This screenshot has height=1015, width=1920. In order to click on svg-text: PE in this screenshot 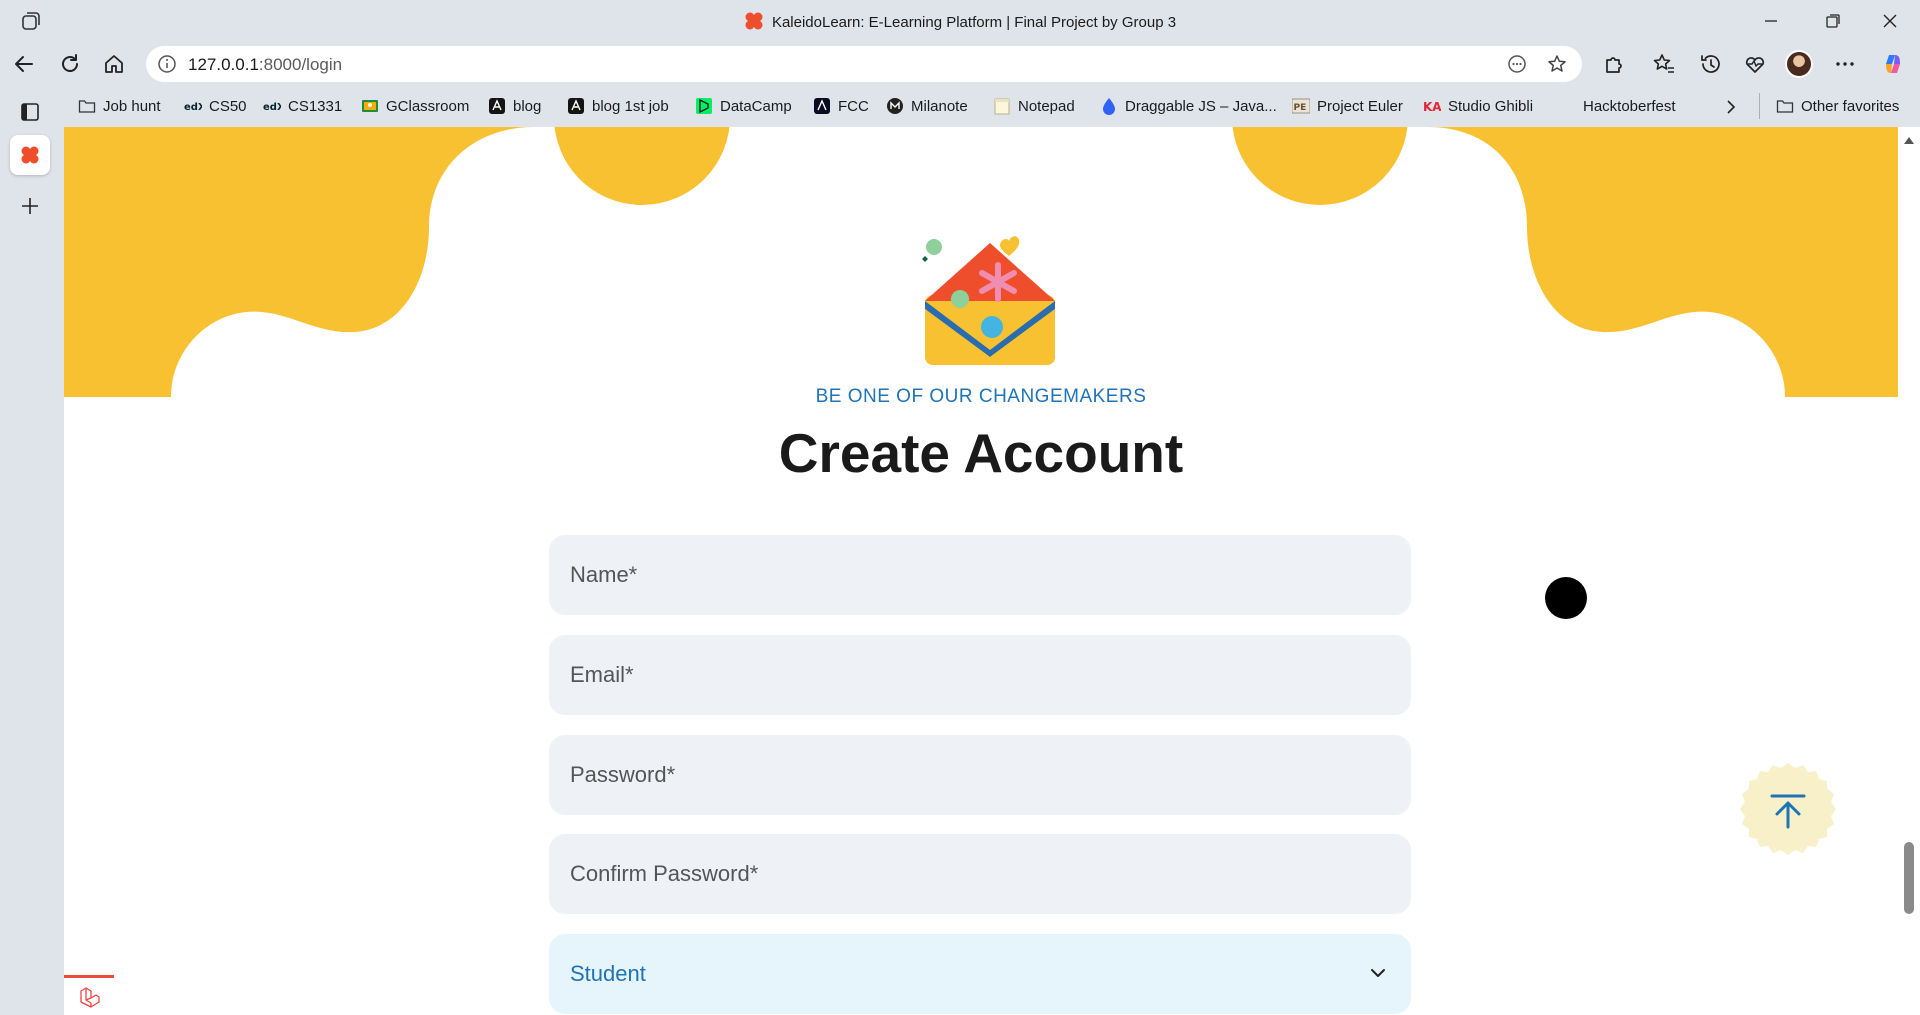, I will do `click(1300, 108)`.